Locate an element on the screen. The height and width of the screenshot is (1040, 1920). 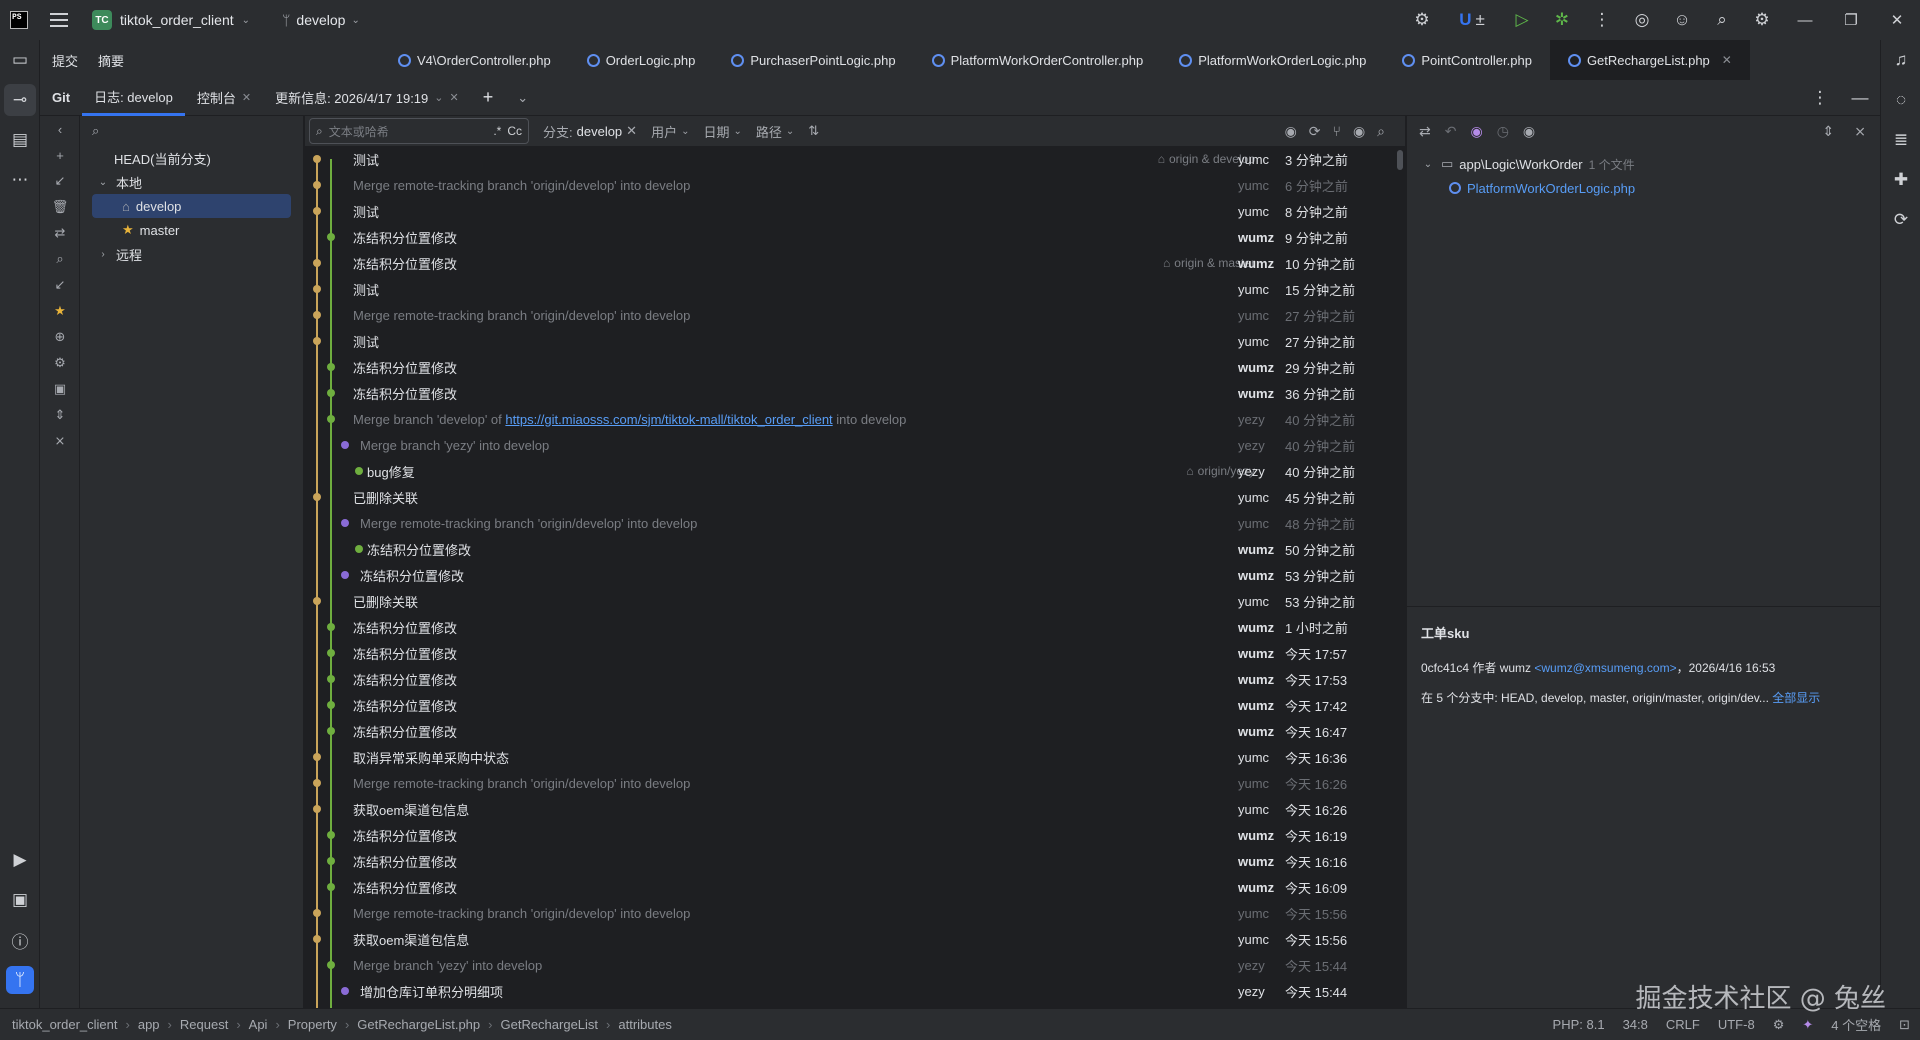
tree-node-develop: ⌂ develop is located at coordinates (191, 206).